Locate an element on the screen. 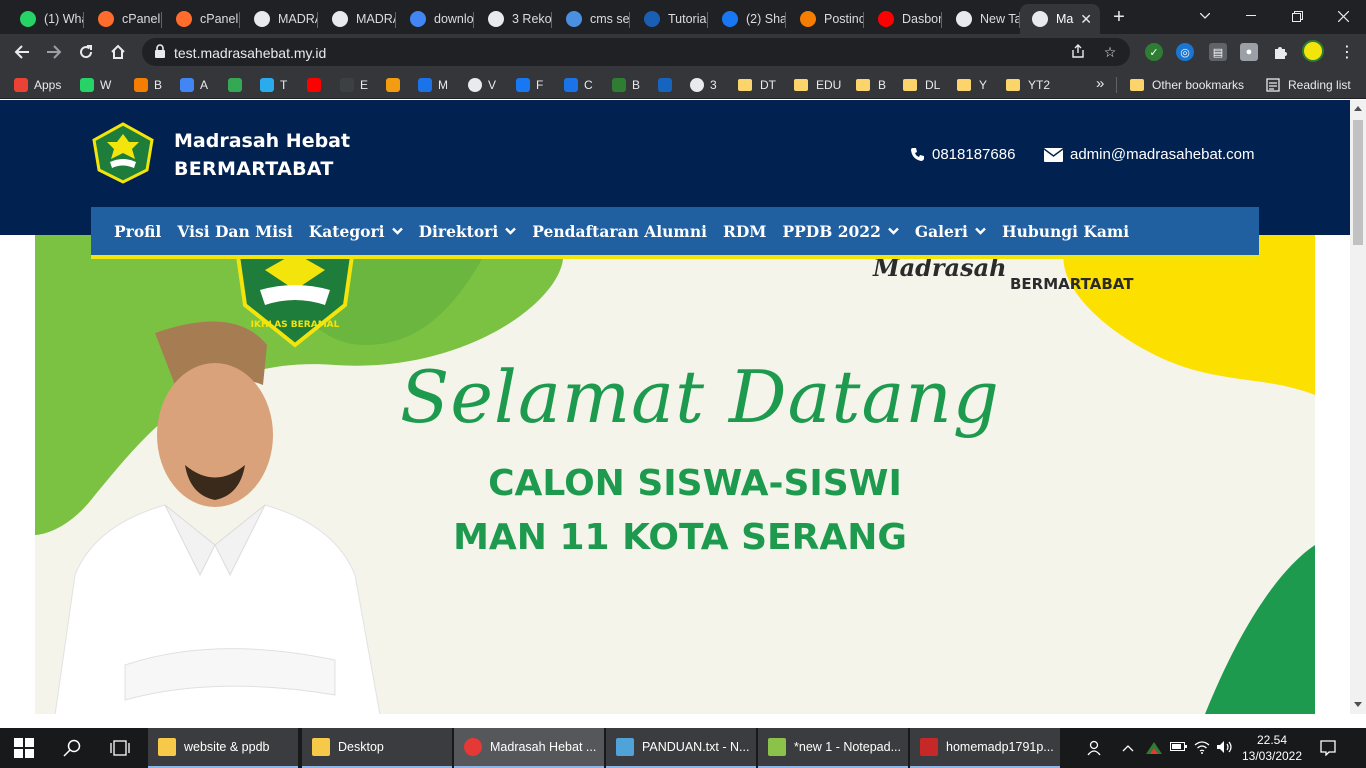 This screenshot has width=1366, height=768. system-clock: 22.54 13/03/2022 is located at coordinates (1272, 748).